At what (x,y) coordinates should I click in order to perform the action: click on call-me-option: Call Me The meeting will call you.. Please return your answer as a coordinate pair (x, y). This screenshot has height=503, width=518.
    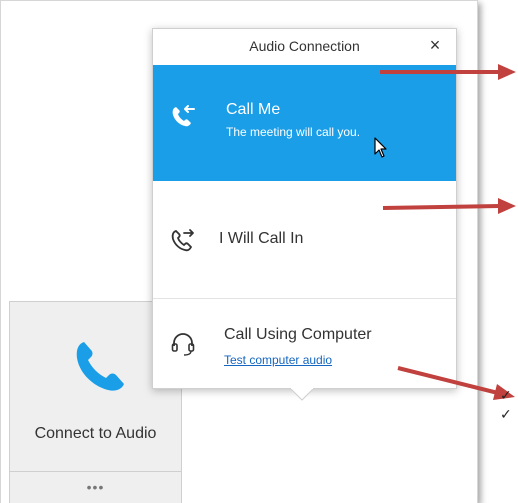
    Looking at the image, I should click on (304, 123).